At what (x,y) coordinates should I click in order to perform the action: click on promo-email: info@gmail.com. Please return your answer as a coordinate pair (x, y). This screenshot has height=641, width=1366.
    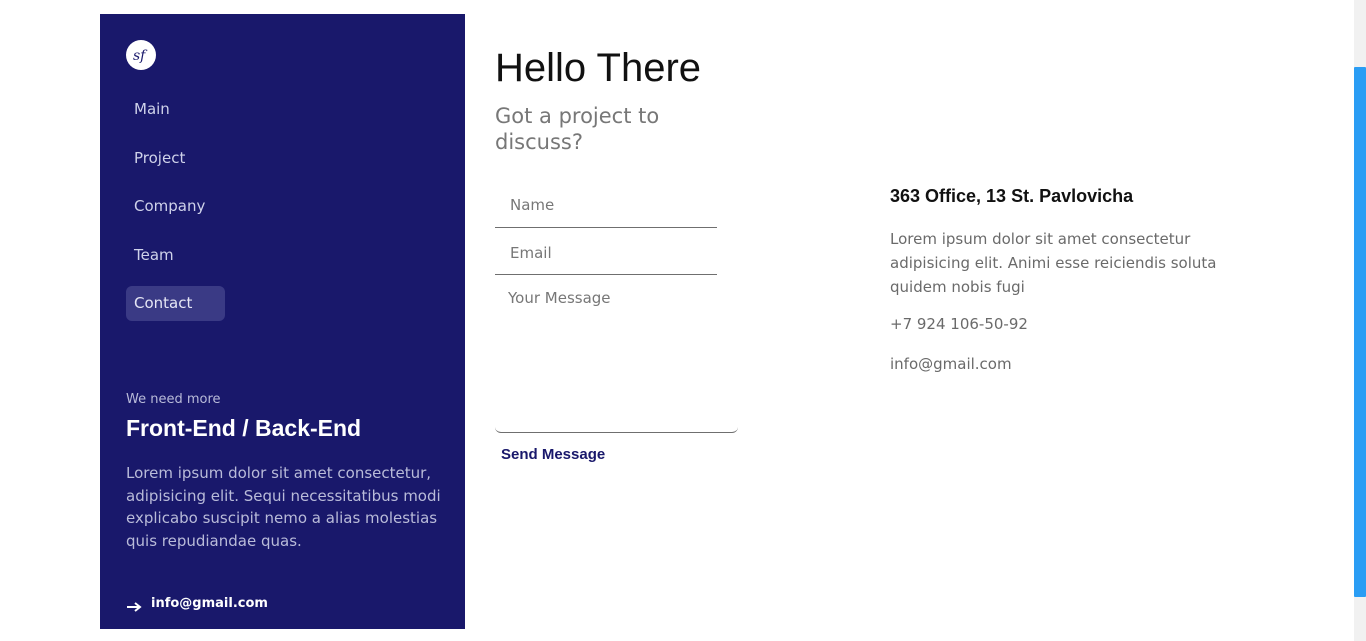
    Looking at the image, I should click on (209, 603).